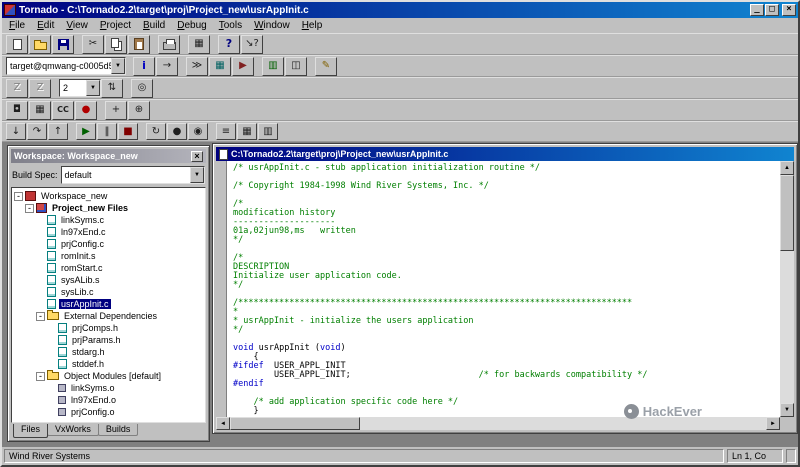  I want to click on menu-build: Build, so click(154, 25).